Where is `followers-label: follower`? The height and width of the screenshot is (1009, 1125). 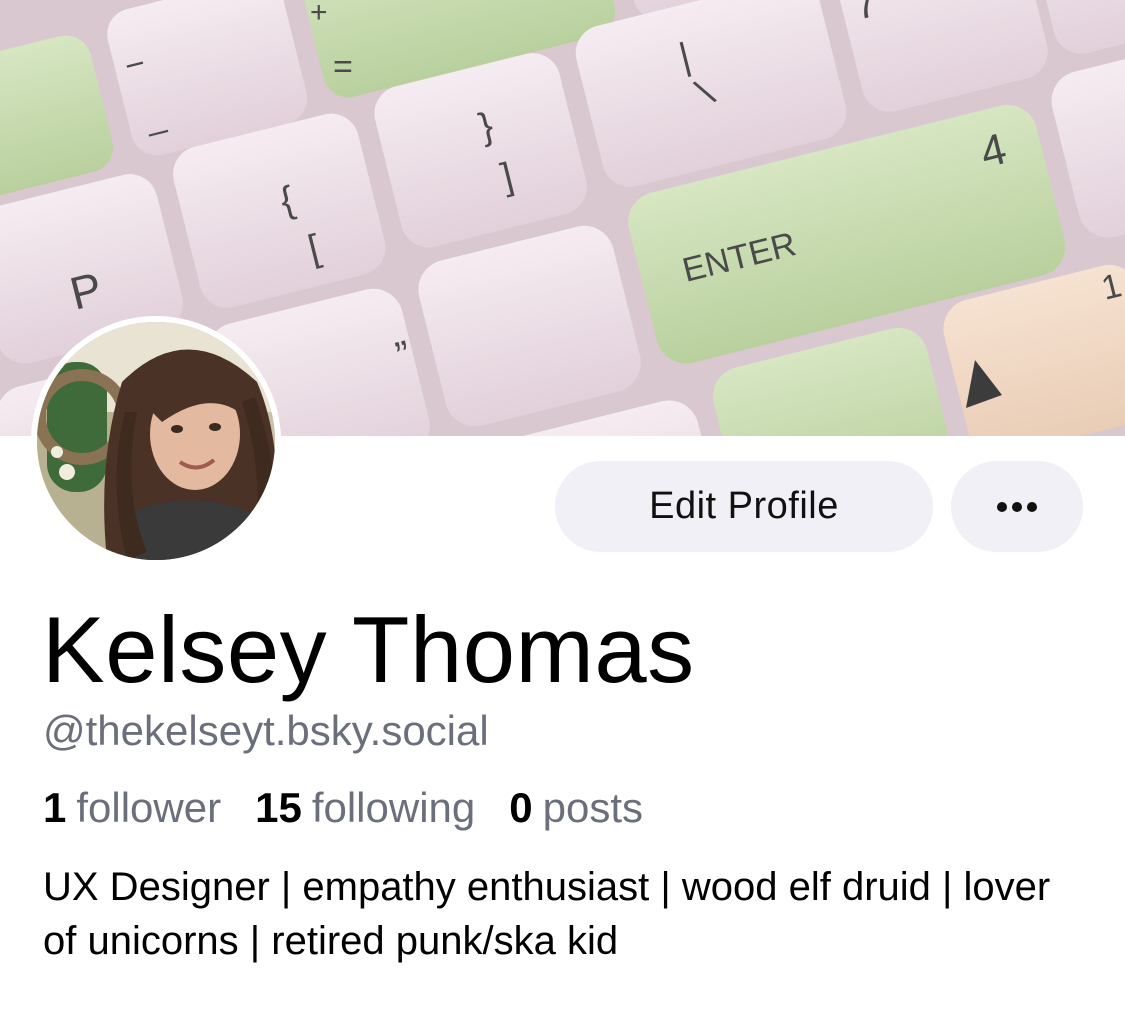 followers-label: follower is located at coordinates (149, 807).